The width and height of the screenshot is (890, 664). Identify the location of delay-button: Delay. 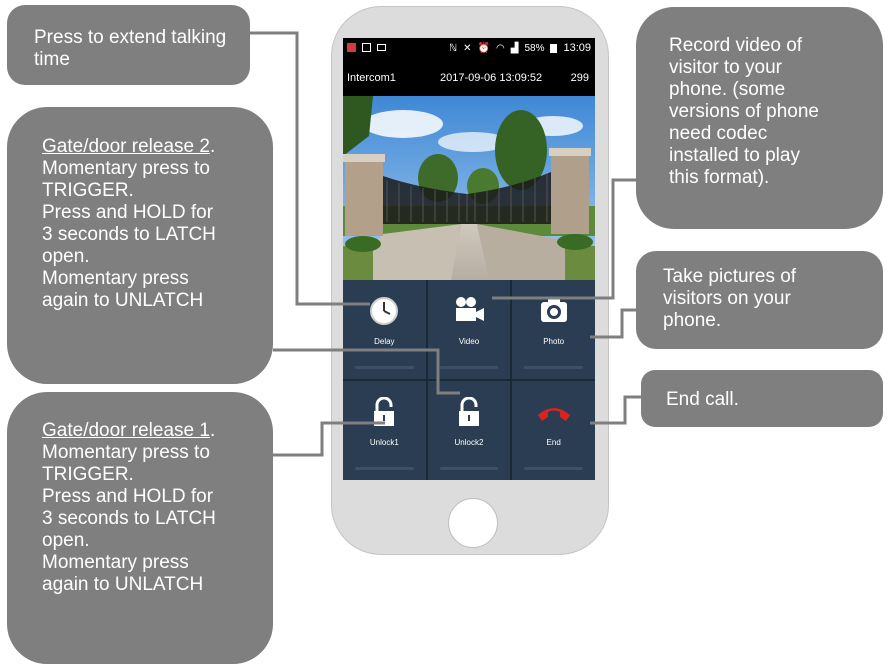
(384, 329).